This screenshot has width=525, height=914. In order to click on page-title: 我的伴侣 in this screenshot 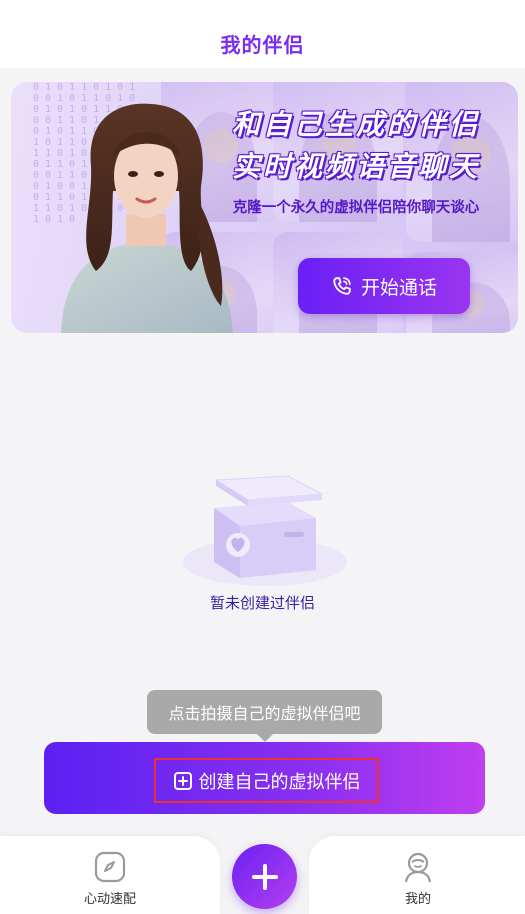, I will do `click(262, 44)`.